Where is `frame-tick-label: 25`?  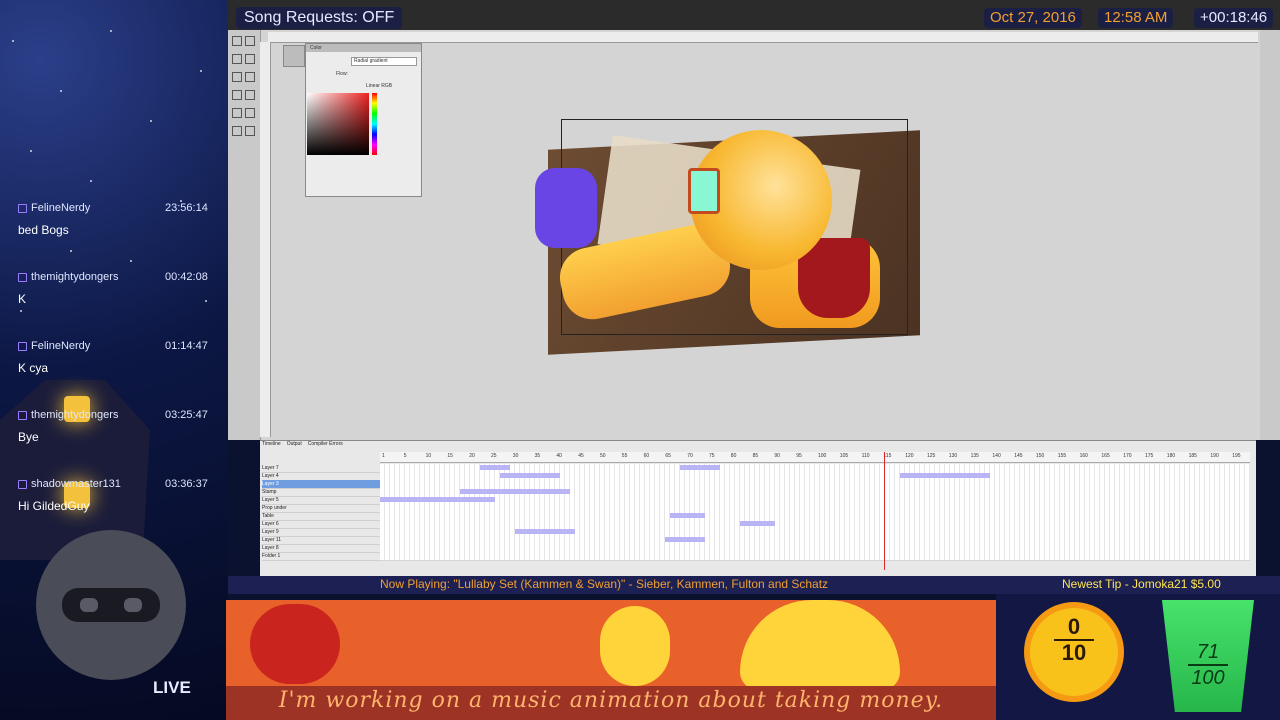
frame-tick-label: 25 is located at coordinates (494, 456).